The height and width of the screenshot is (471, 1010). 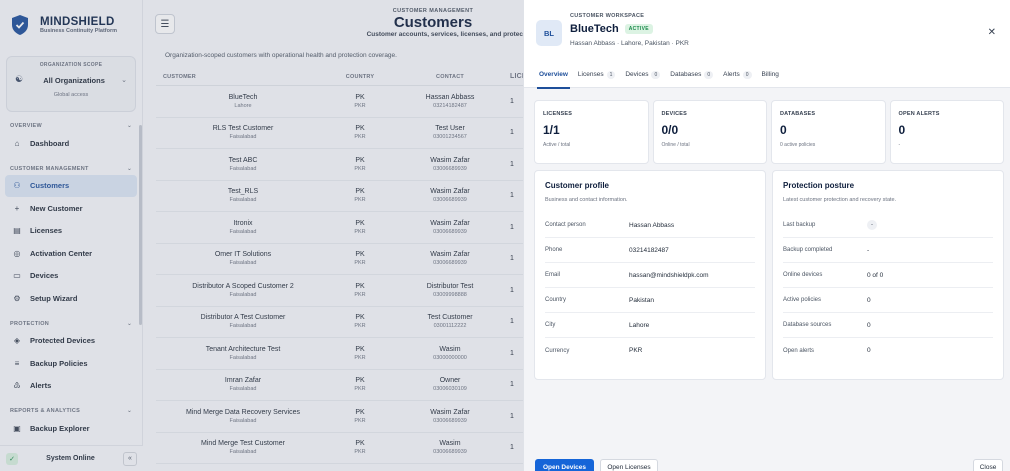 I want to click on detail-row: Online devices 0 of 0, so click(x=888, y=275).